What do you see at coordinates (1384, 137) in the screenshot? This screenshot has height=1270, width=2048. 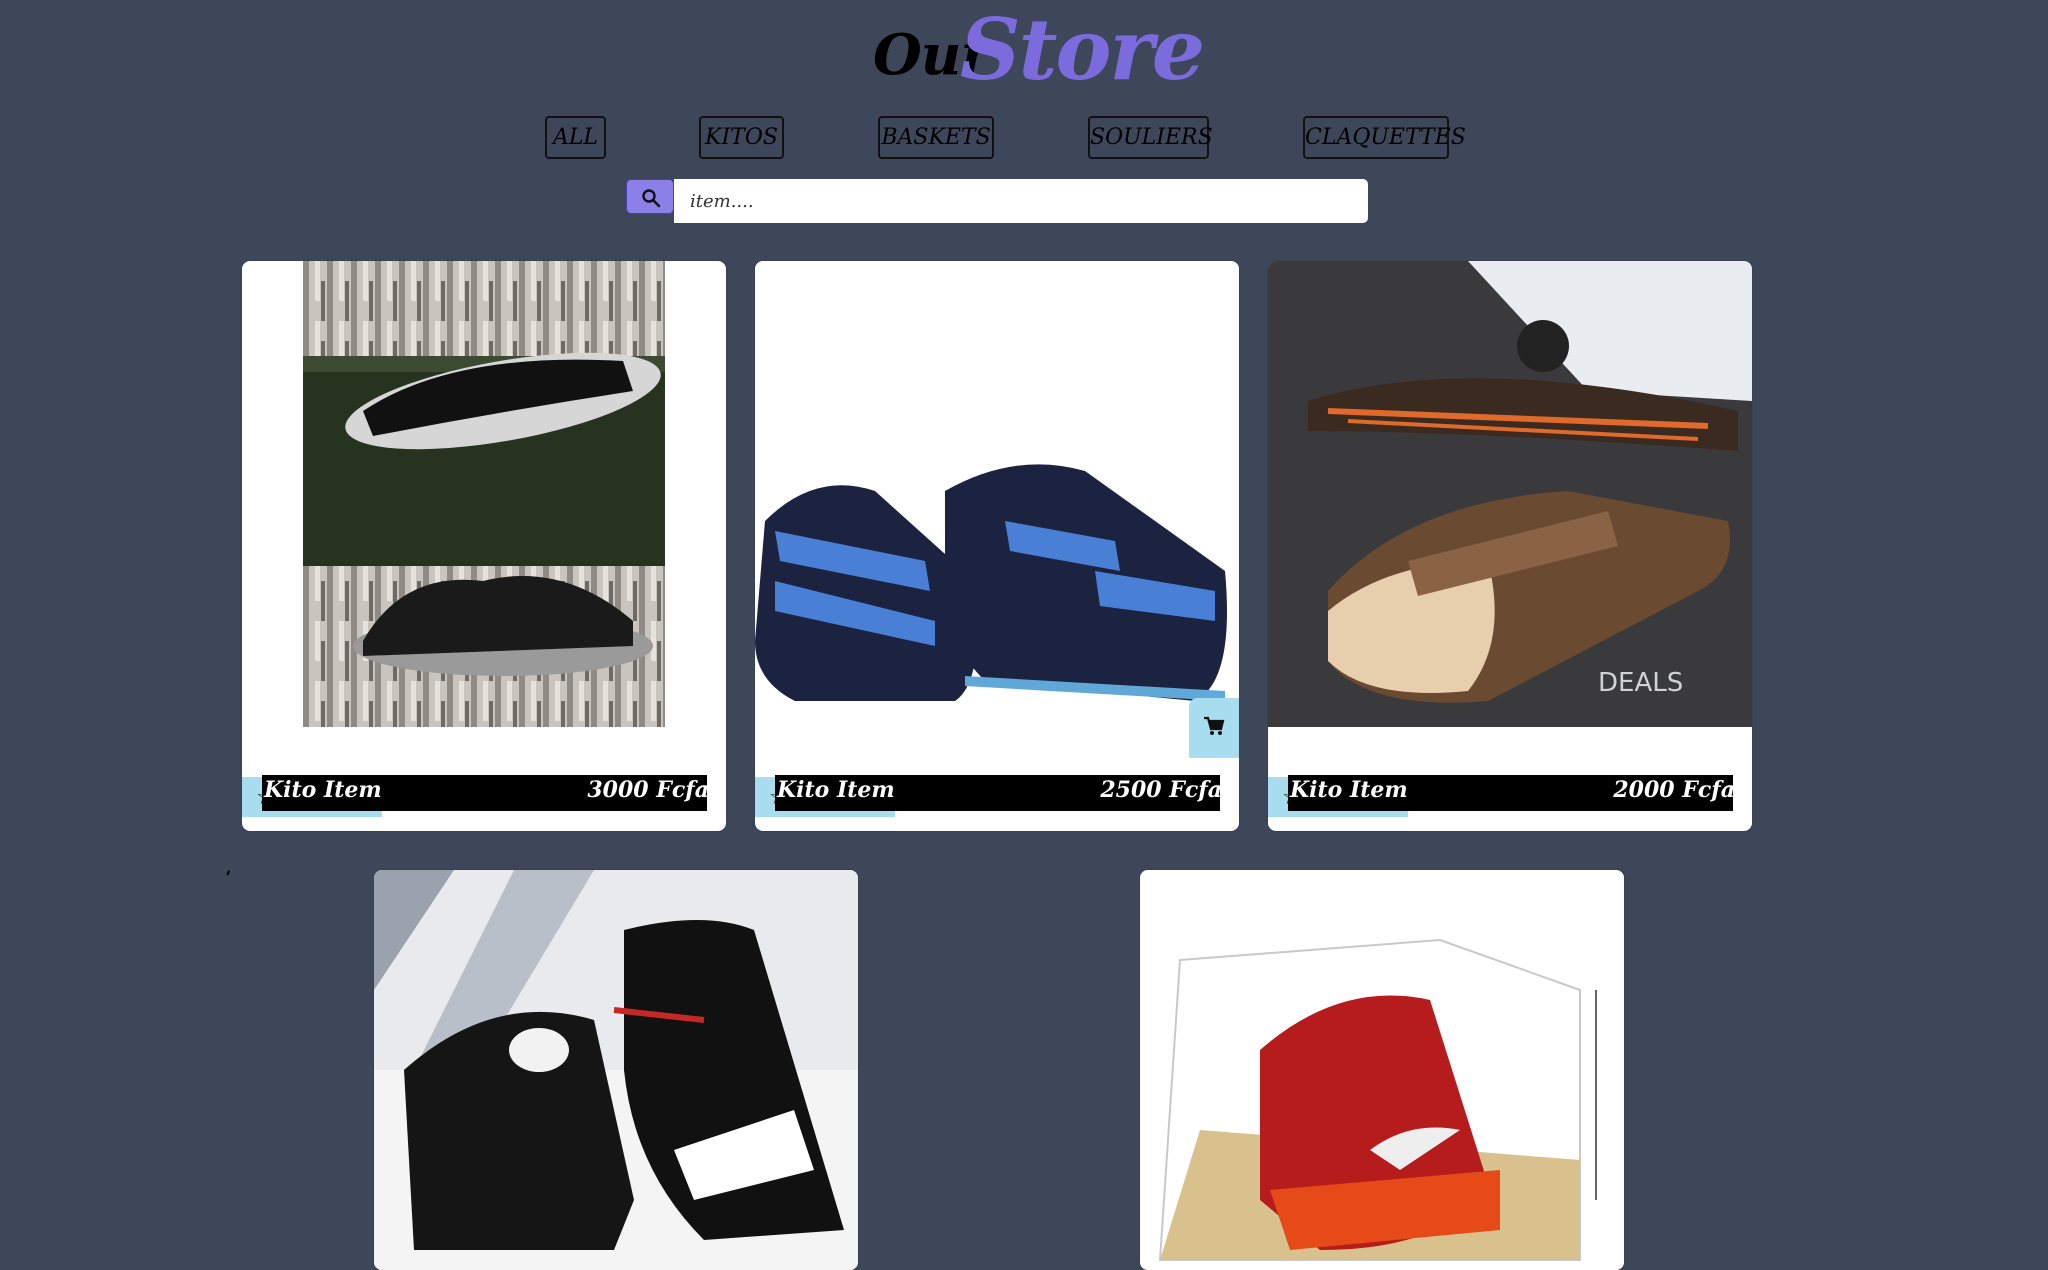 I see `filter-claquettes-button: CLAQUETTES` at bounding box center [1384, 137].